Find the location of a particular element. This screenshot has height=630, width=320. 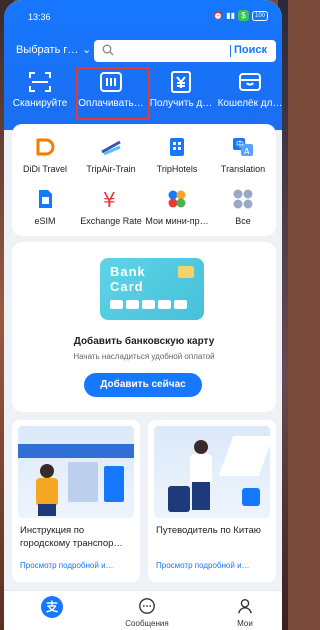

tab-profile: Мои is located at coordinates (245, 610).